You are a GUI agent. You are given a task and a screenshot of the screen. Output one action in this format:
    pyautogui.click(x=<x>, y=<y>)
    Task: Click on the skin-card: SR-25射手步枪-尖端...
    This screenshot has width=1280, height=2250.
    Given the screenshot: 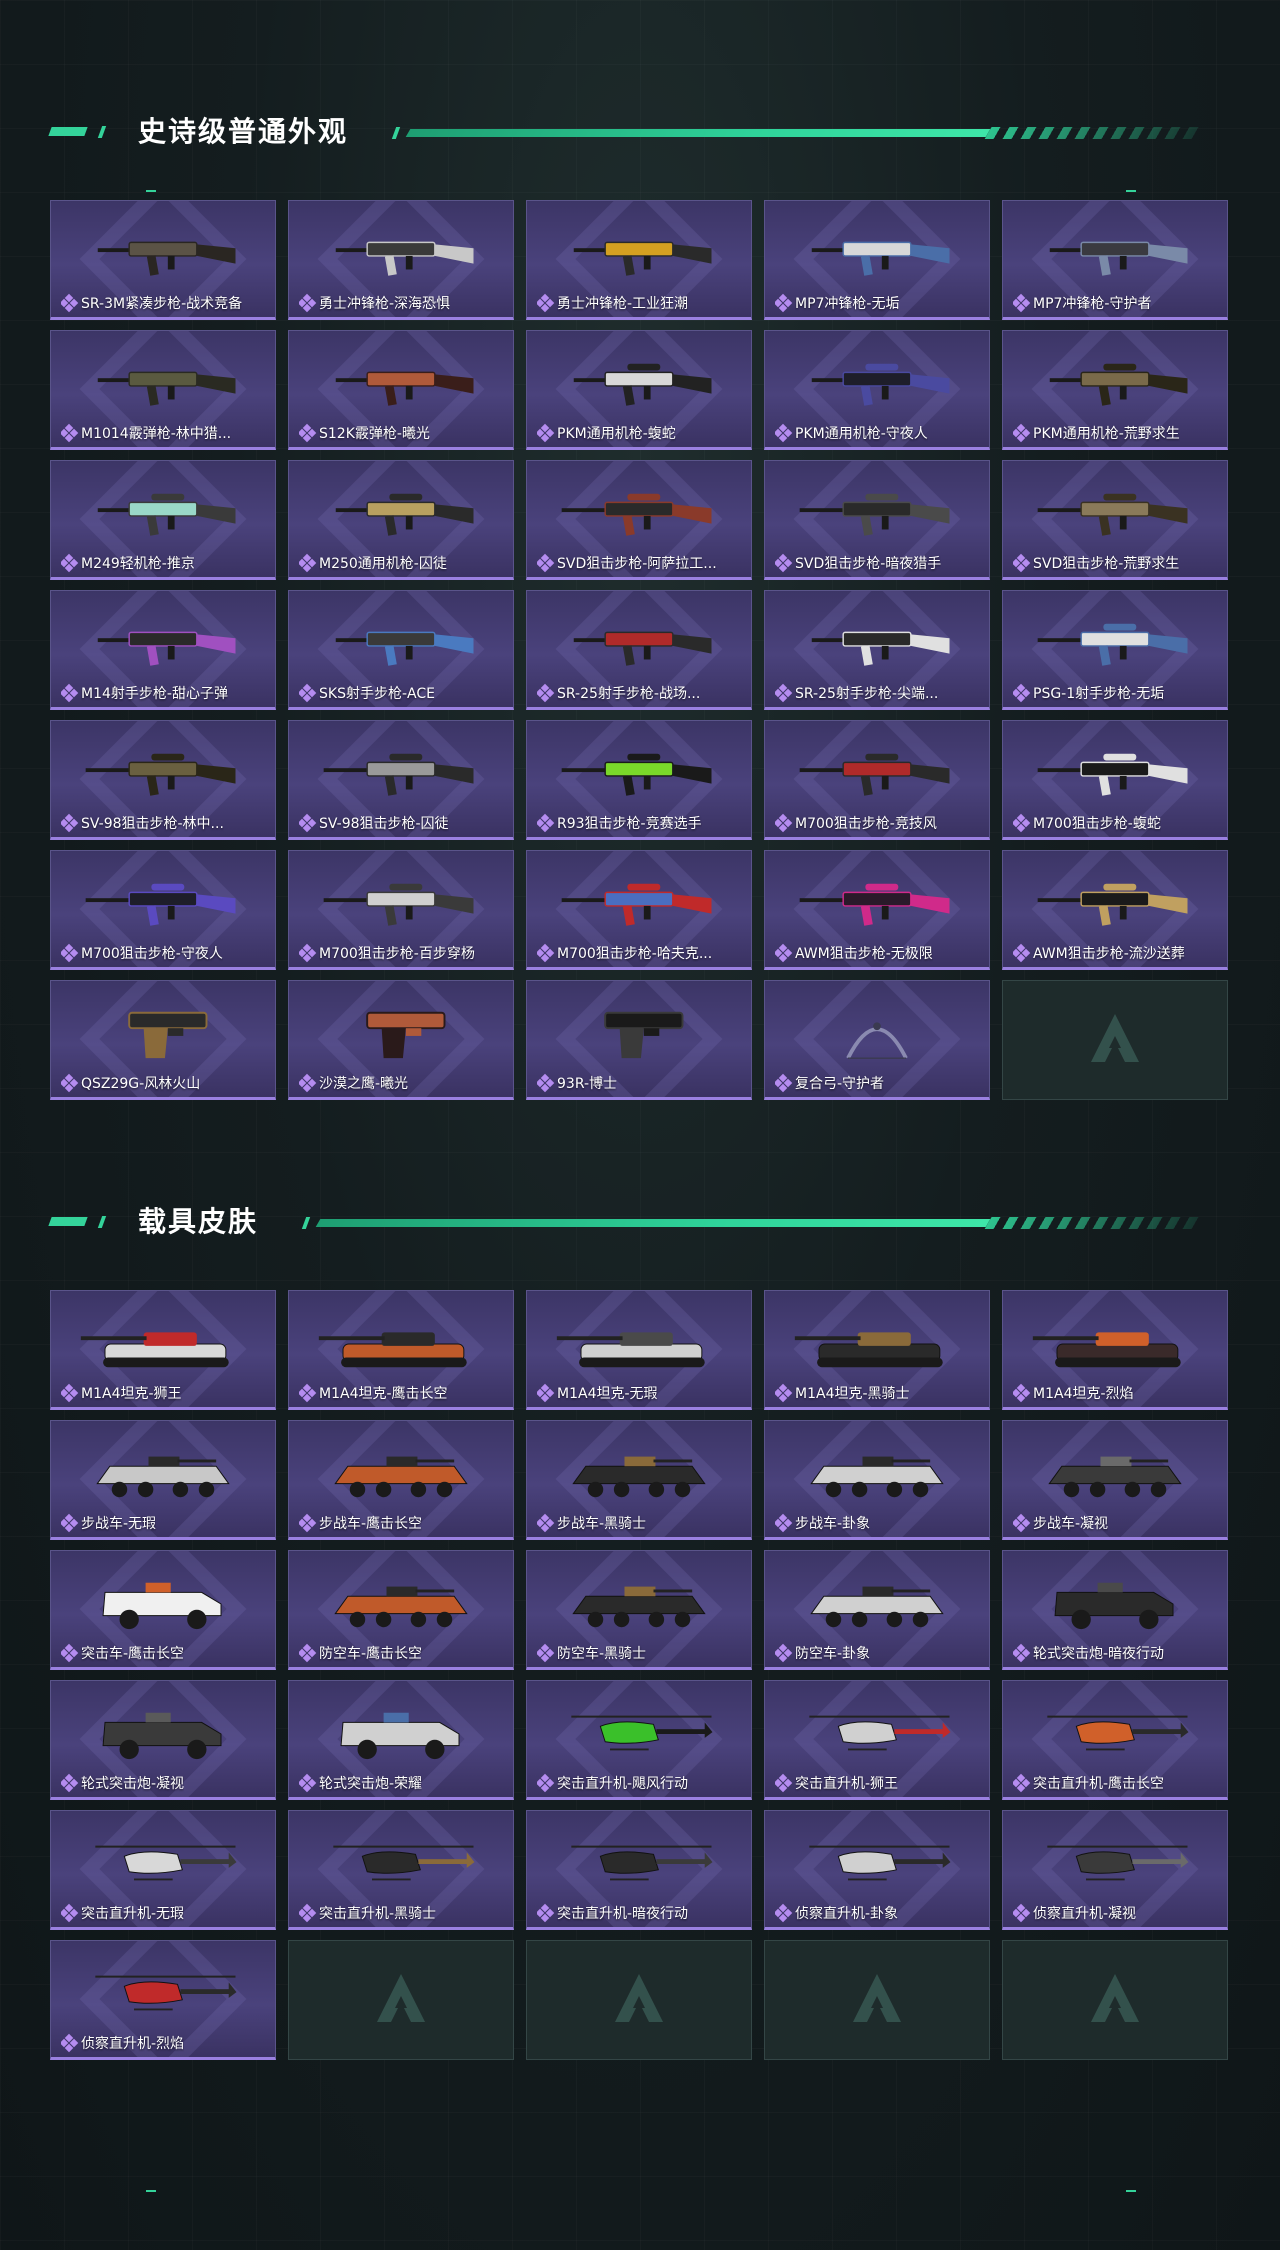 What is the action you would take?
    pyautogui.click(x=877, y=650)
    